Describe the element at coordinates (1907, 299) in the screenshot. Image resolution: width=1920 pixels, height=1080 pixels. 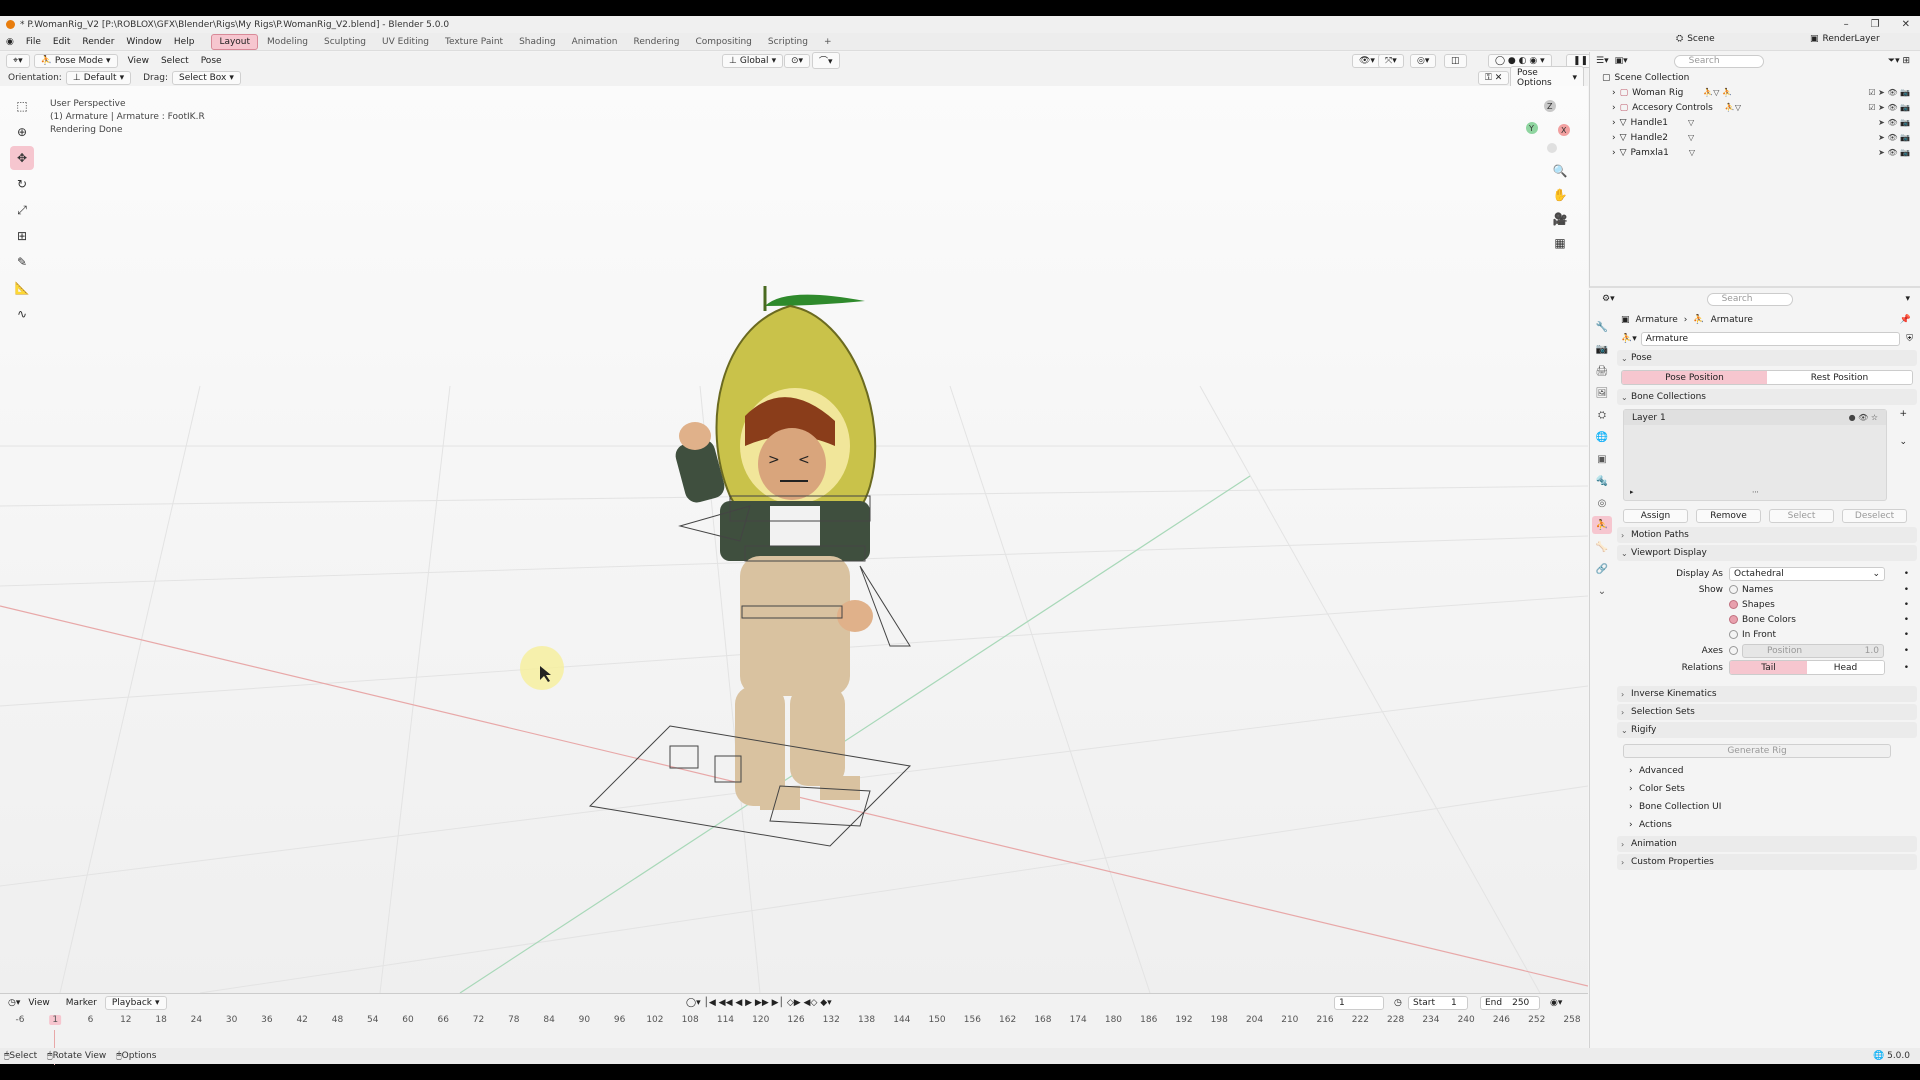
I see `properties-options-icon: ▾` at that location.